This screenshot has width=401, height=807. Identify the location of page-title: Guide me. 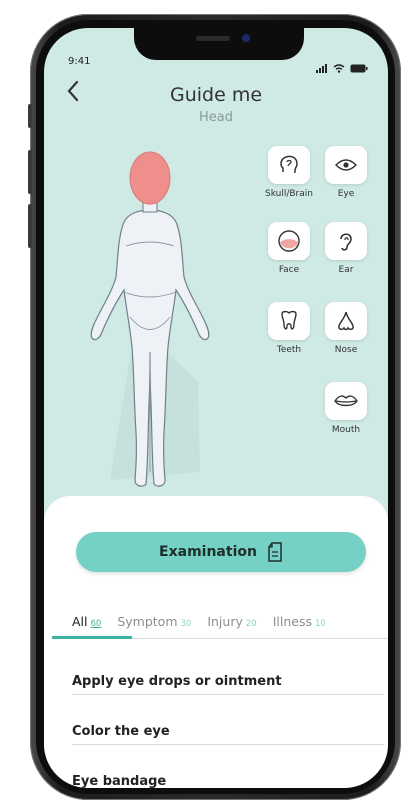
(216, 95).